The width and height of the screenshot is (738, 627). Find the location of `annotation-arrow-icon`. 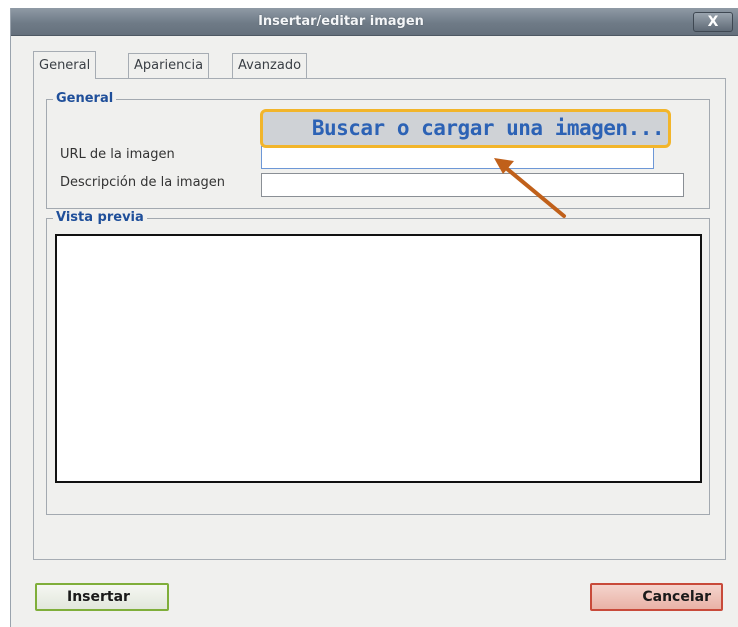

annotation-arrow-icon is located at coordinates (530, 188).